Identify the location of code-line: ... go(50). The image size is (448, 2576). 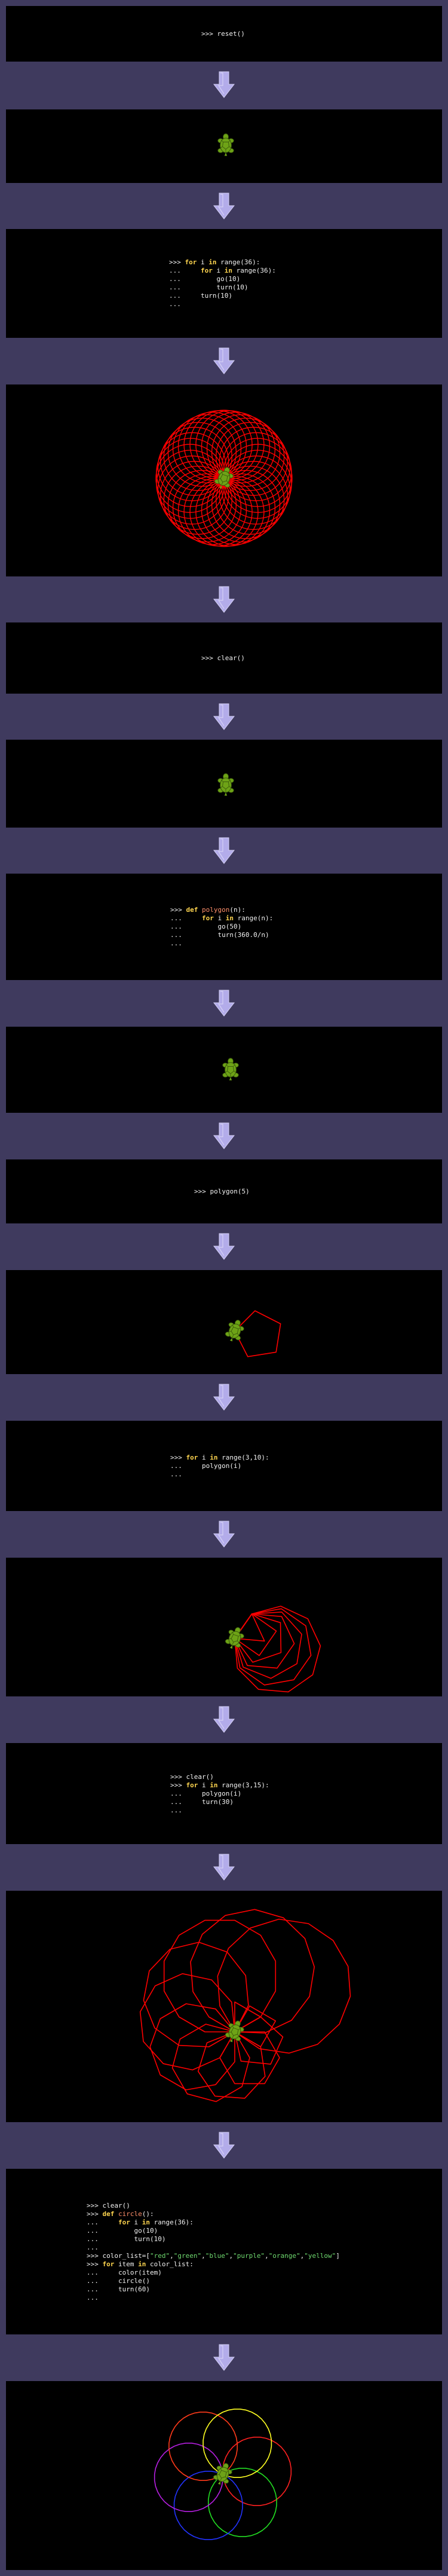
(206, 926).